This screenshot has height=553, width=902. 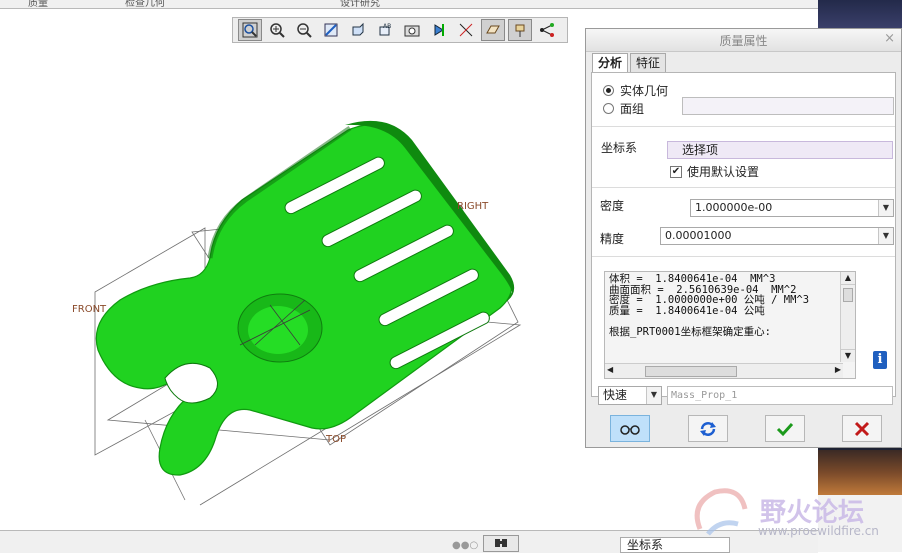 What do you see at coordinates (465, 545) in the screenshot?
I see `status-indicator-icon: ●●○` at bounding box center [465, 545].